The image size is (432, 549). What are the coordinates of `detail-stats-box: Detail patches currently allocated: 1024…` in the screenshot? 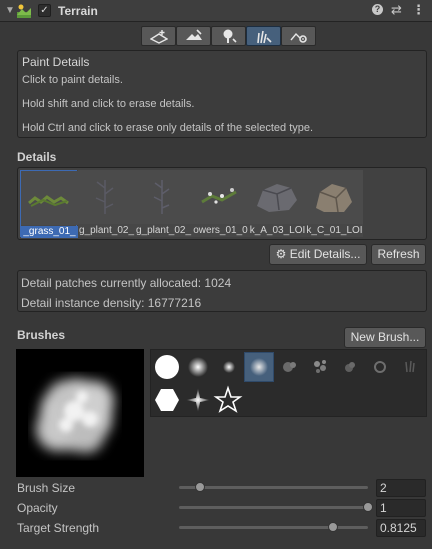 It's located at (222, 291).